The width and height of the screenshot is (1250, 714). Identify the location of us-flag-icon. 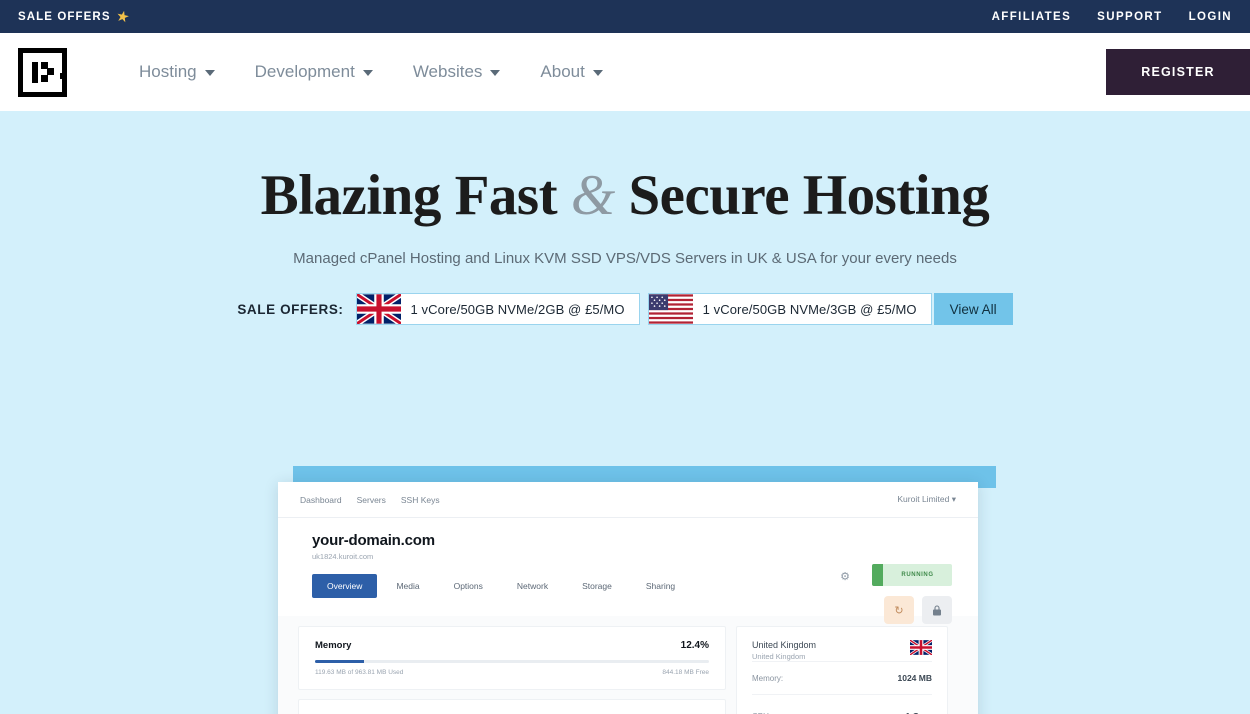
(670, 309).